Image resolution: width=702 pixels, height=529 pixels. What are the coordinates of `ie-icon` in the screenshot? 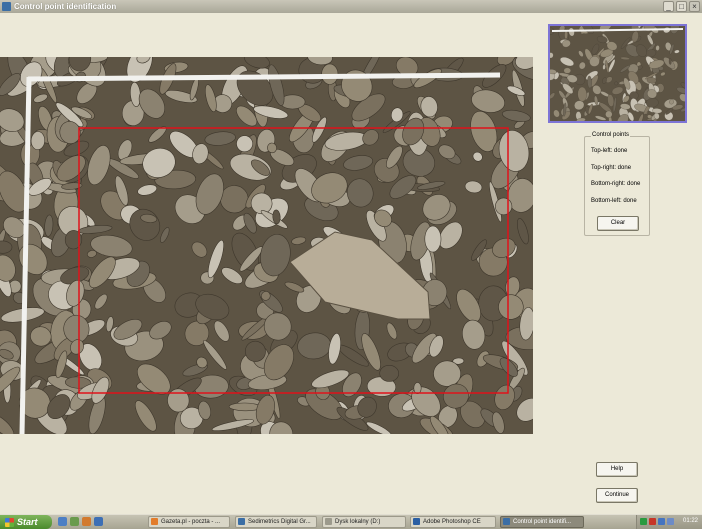 It's located at (62, 521).